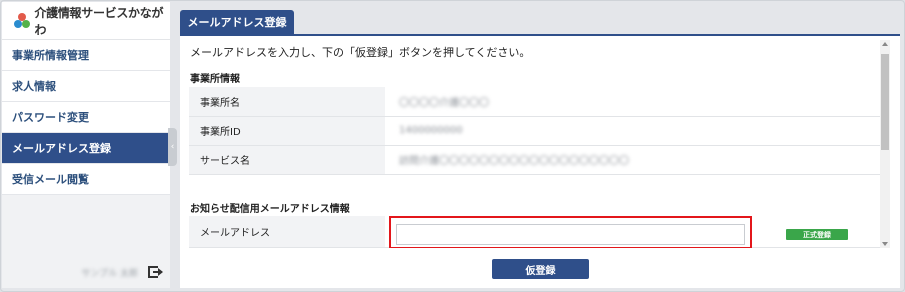  I want to click on logo: 介護情報サービスかながわ, so click(86, 21).